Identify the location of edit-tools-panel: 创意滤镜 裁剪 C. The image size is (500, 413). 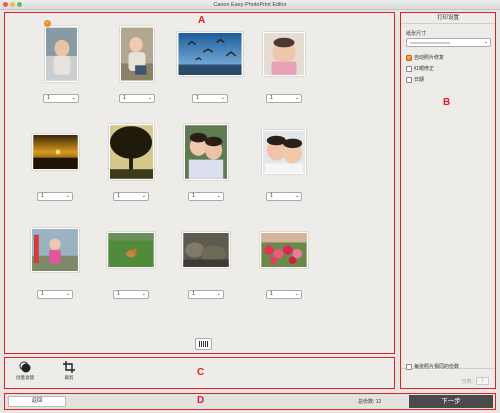
(199, 373).